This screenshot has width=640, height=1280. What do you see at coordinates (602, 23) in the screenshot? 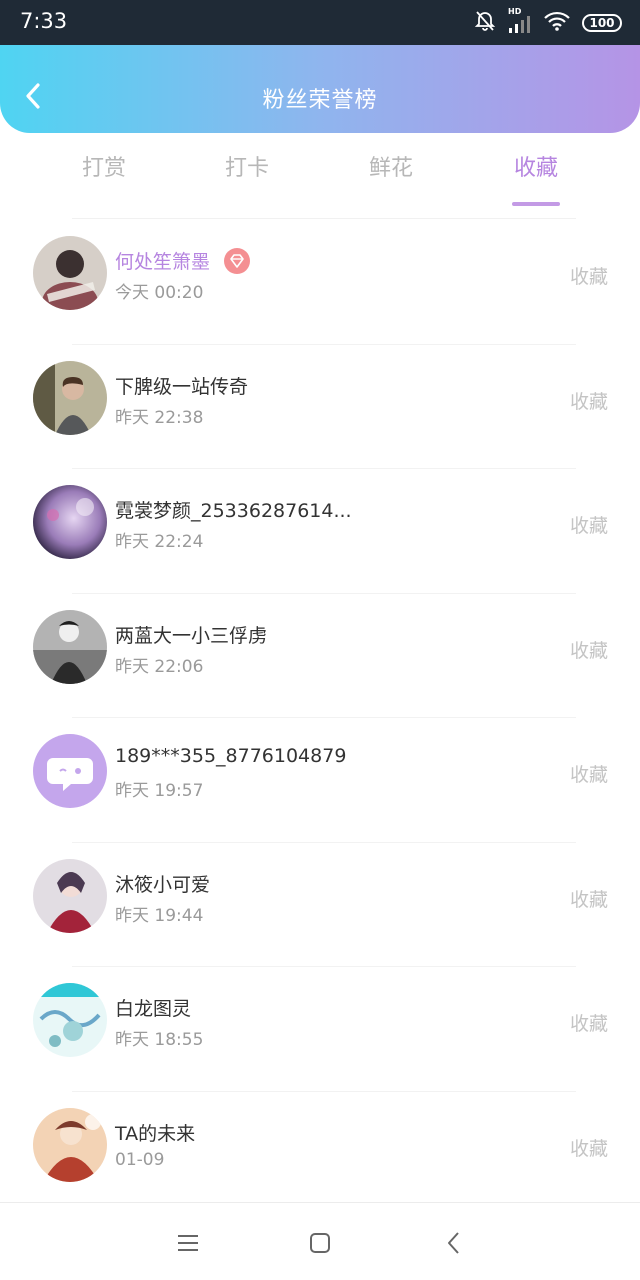
I see `battery-icon: 100` at bounding box center [602, 23].